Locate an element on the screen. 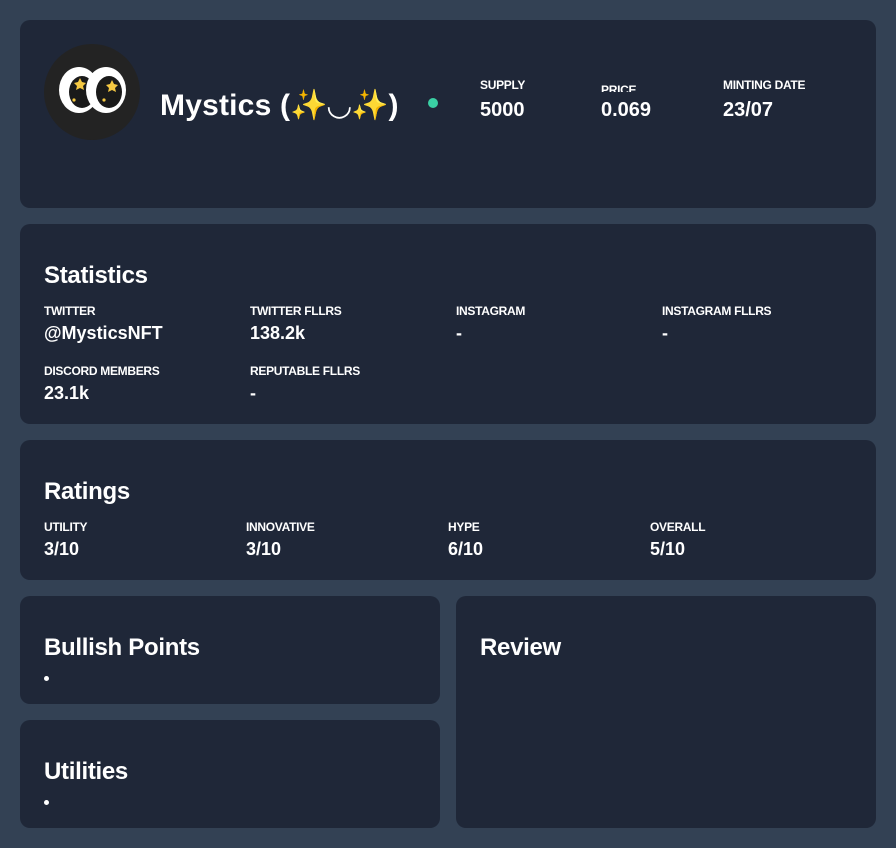  rating-overall: OVERALL 5/10 is located at coordinates (678, 540).